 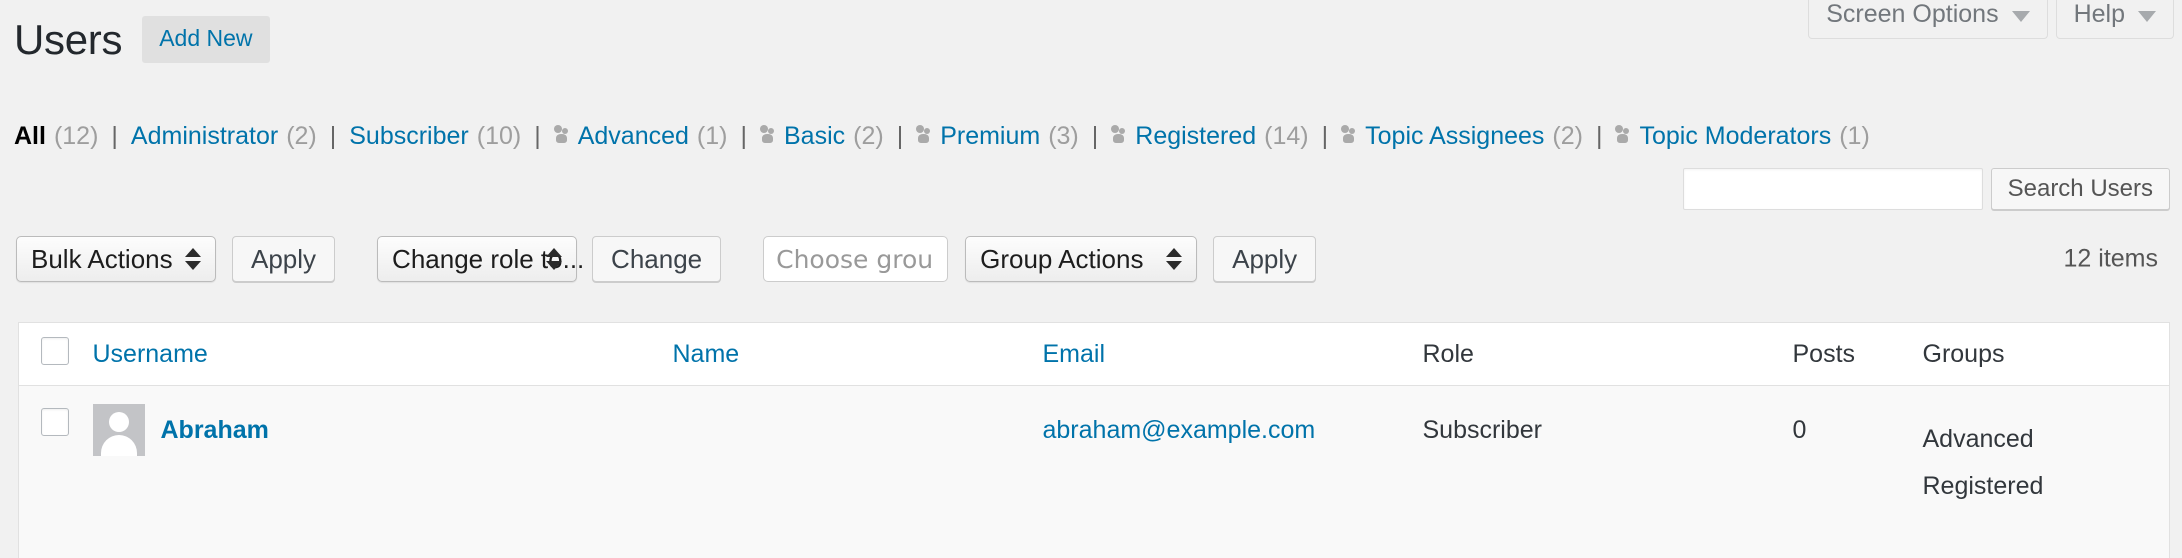 What do you see at coordinates (1195, 136) in the screenshot?
I see `filter-link: Registered` at bounding box center [1195, 136].